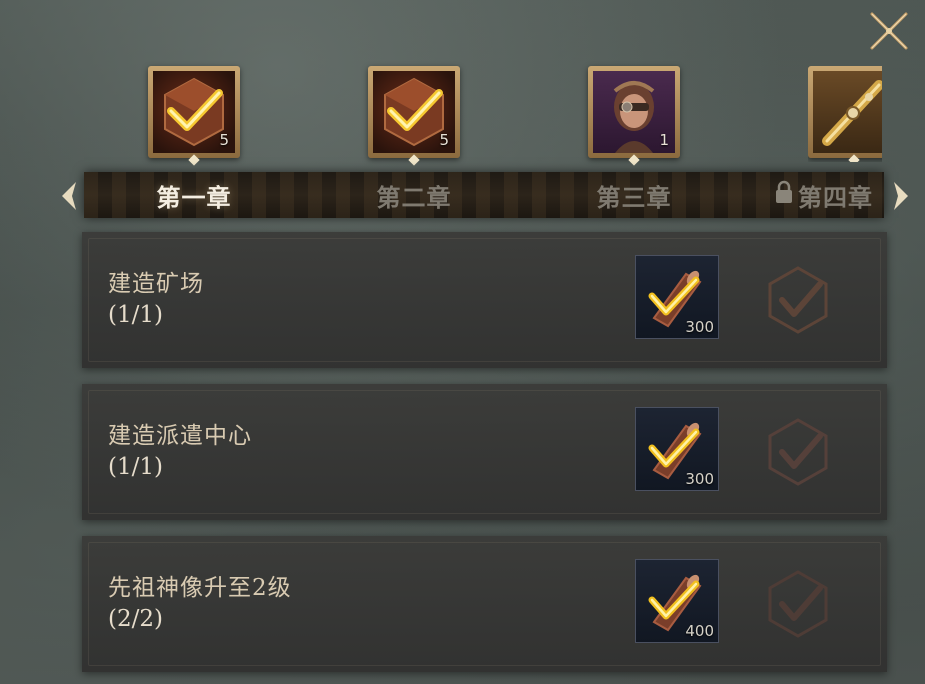 The width and height of the screenshot is (925, 684). I want to click on tab-chapter-2: 第二章, so click(414, 195).